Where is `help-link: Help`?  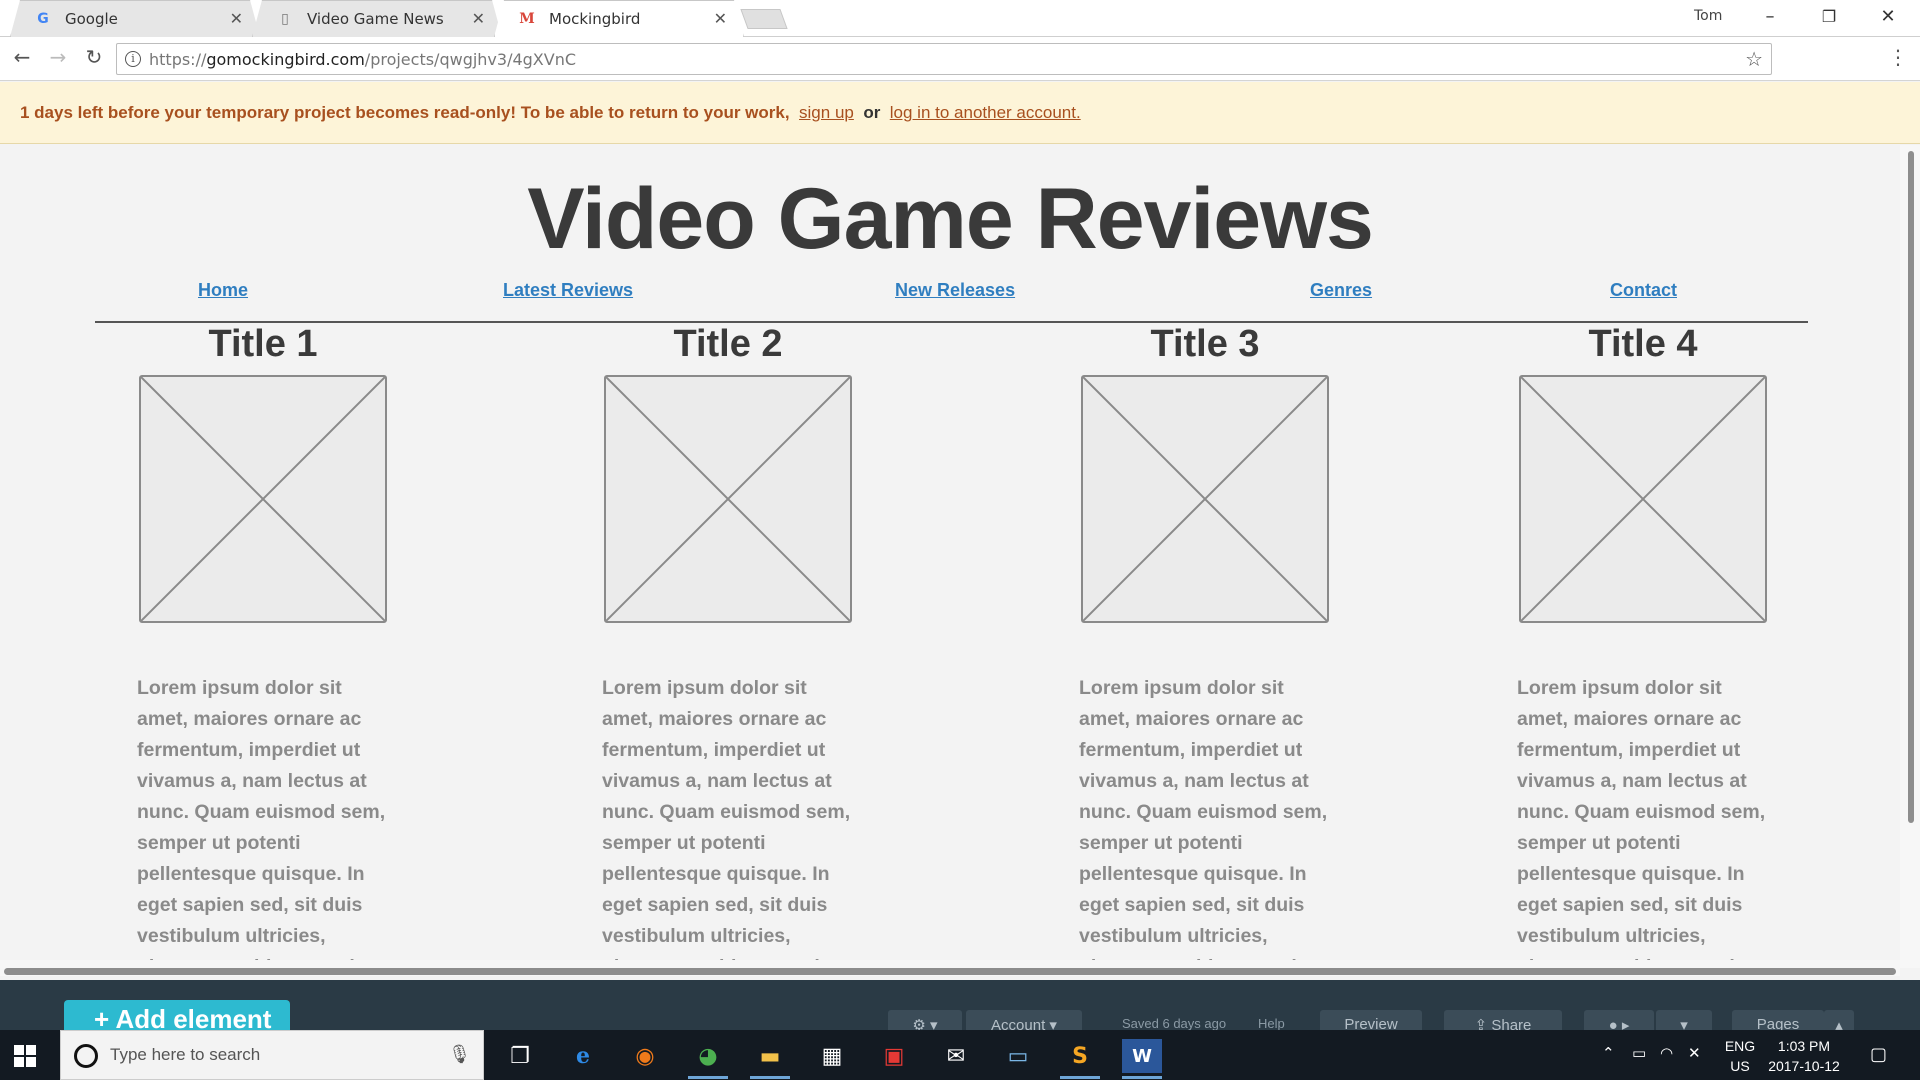
help-link: Help is located at coordinates (1271, 1023).